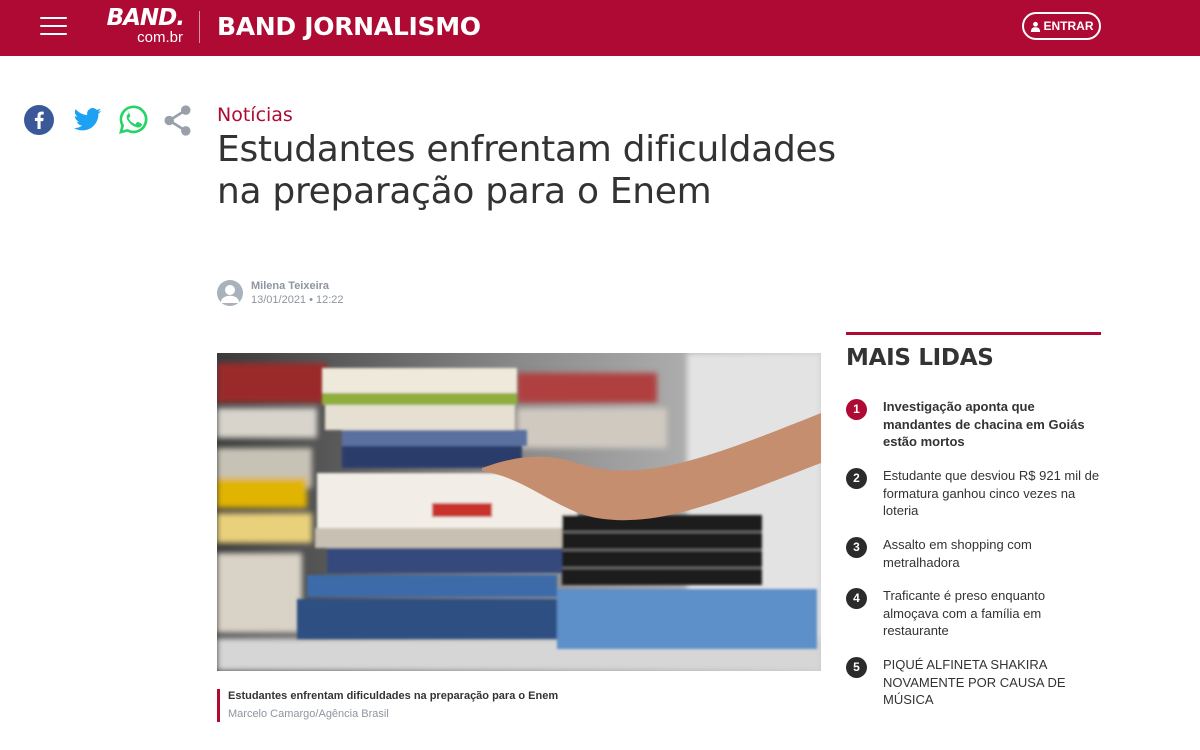  I want to click on rank-badge: 5, so click(856, 667).